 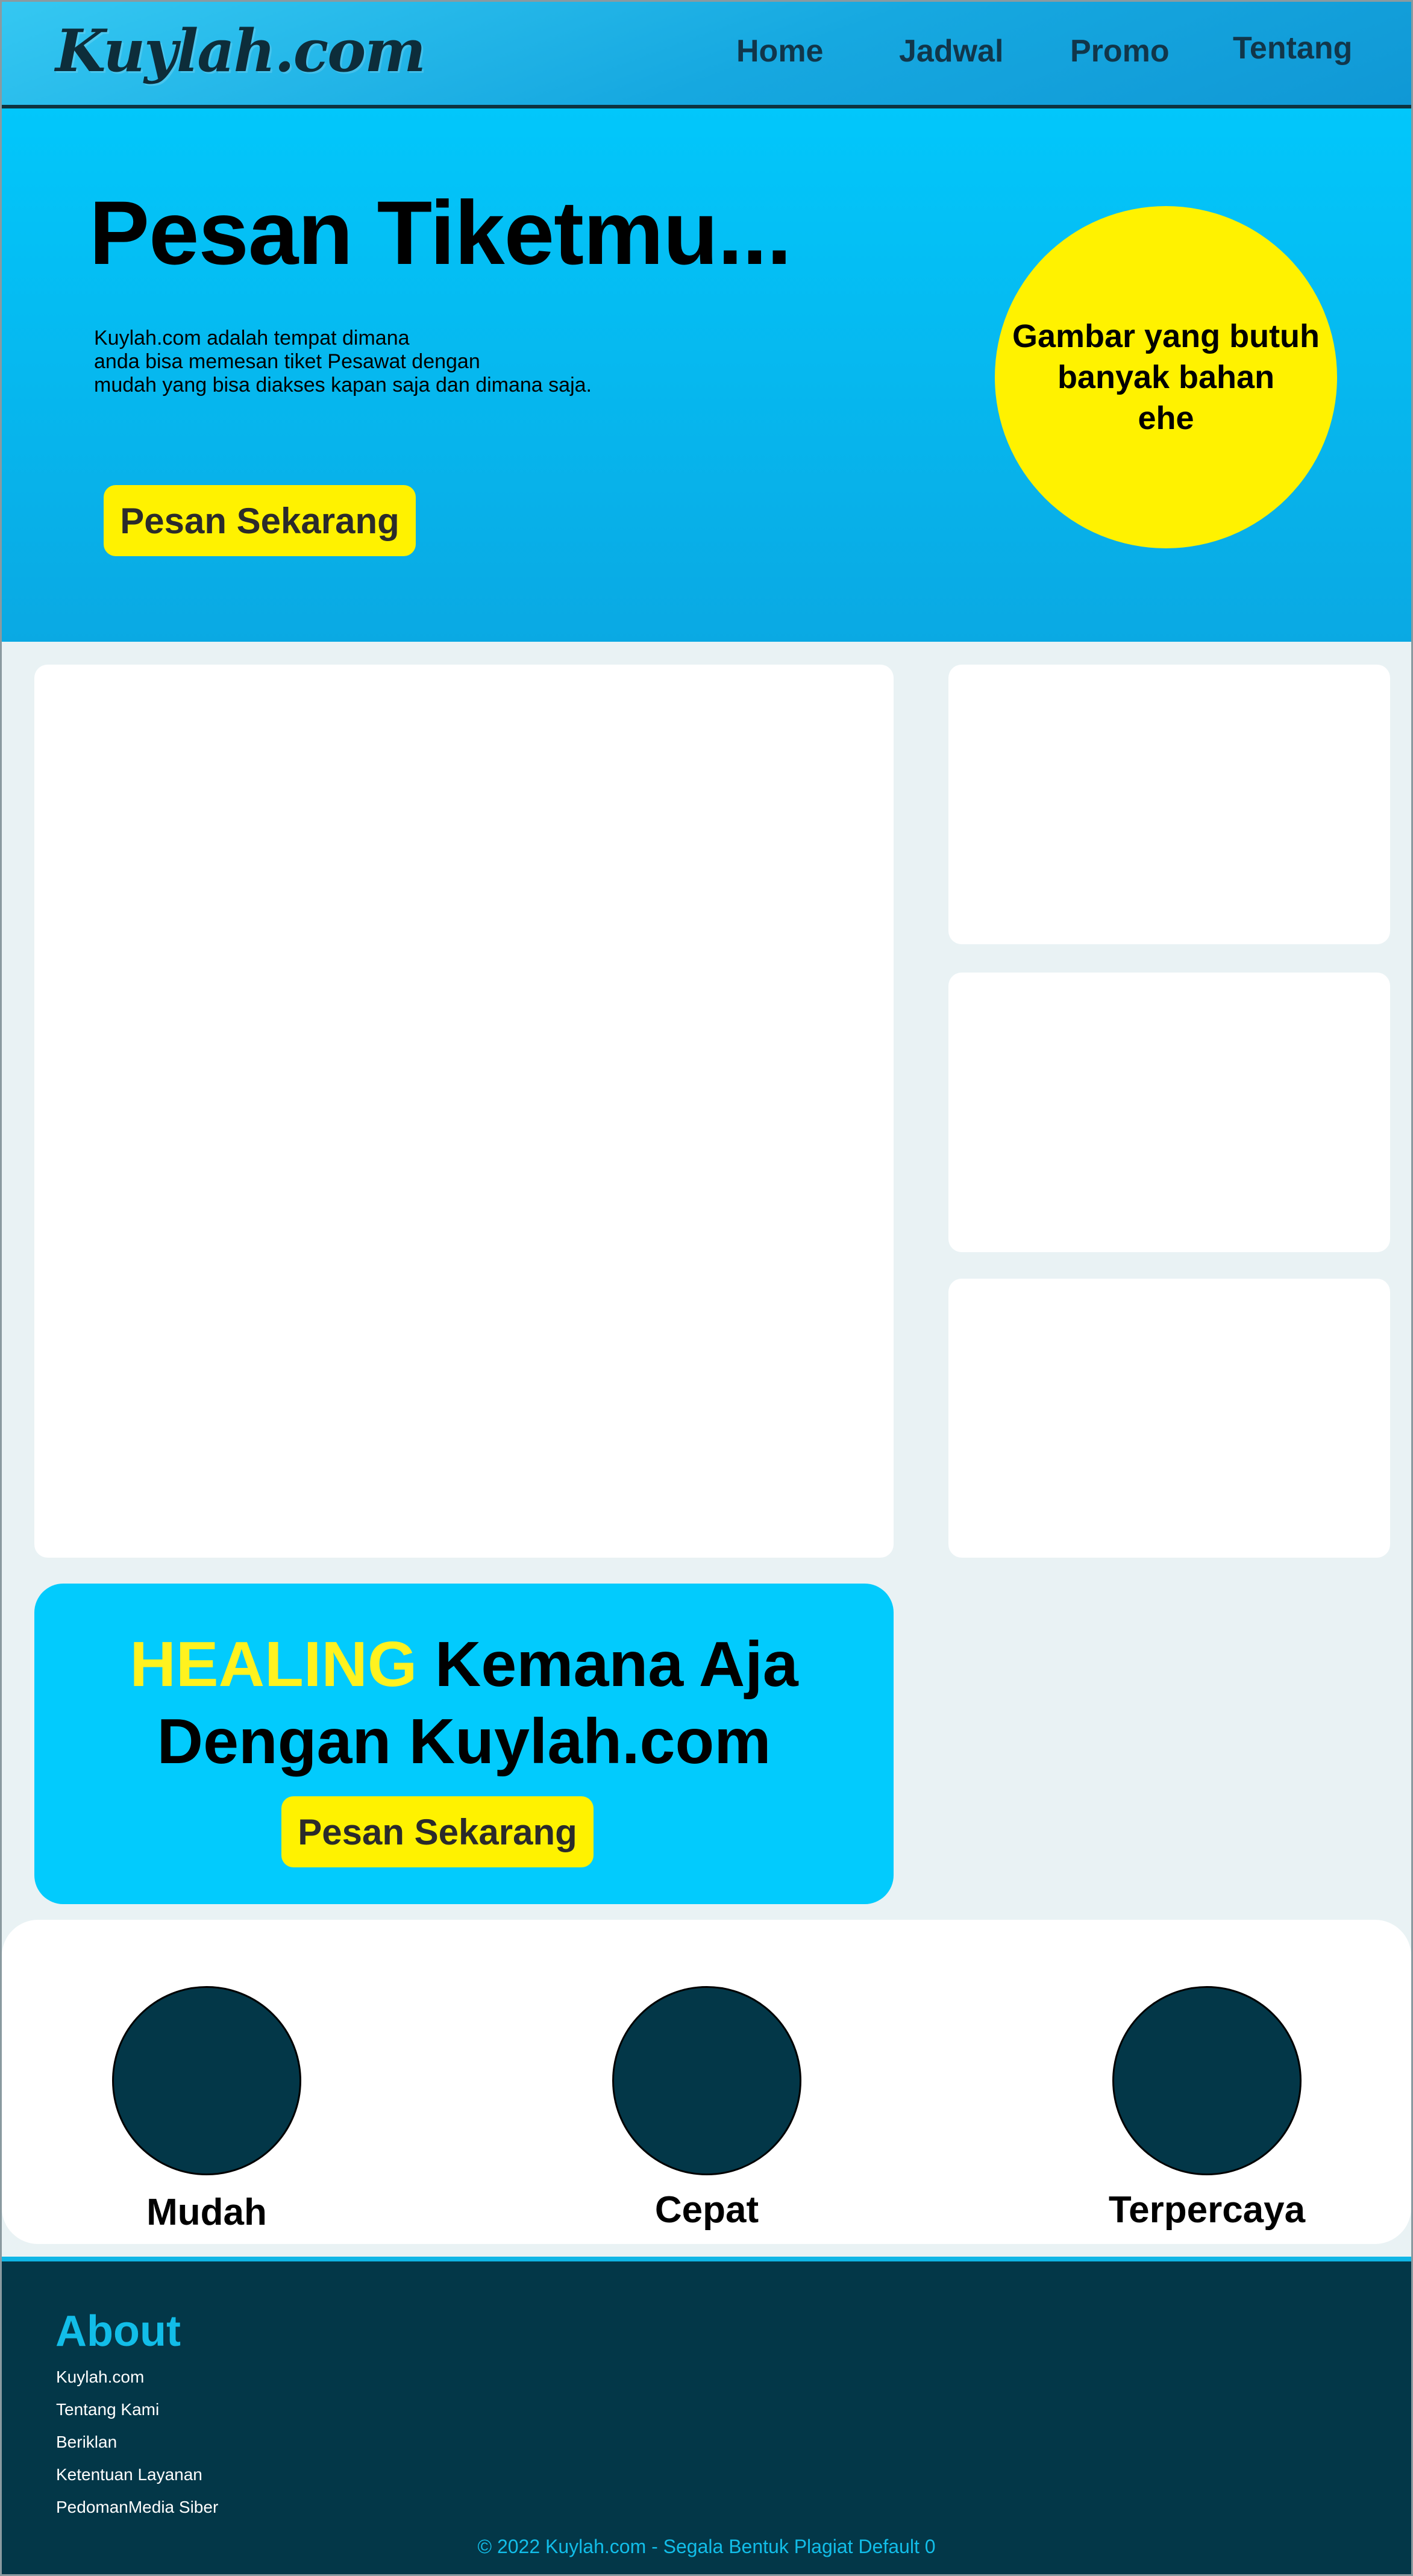 What do you see at coordinates (206, 2080) in the screenshot?
I see `feature-icon-mudah` at bounding box center [206, 2080].